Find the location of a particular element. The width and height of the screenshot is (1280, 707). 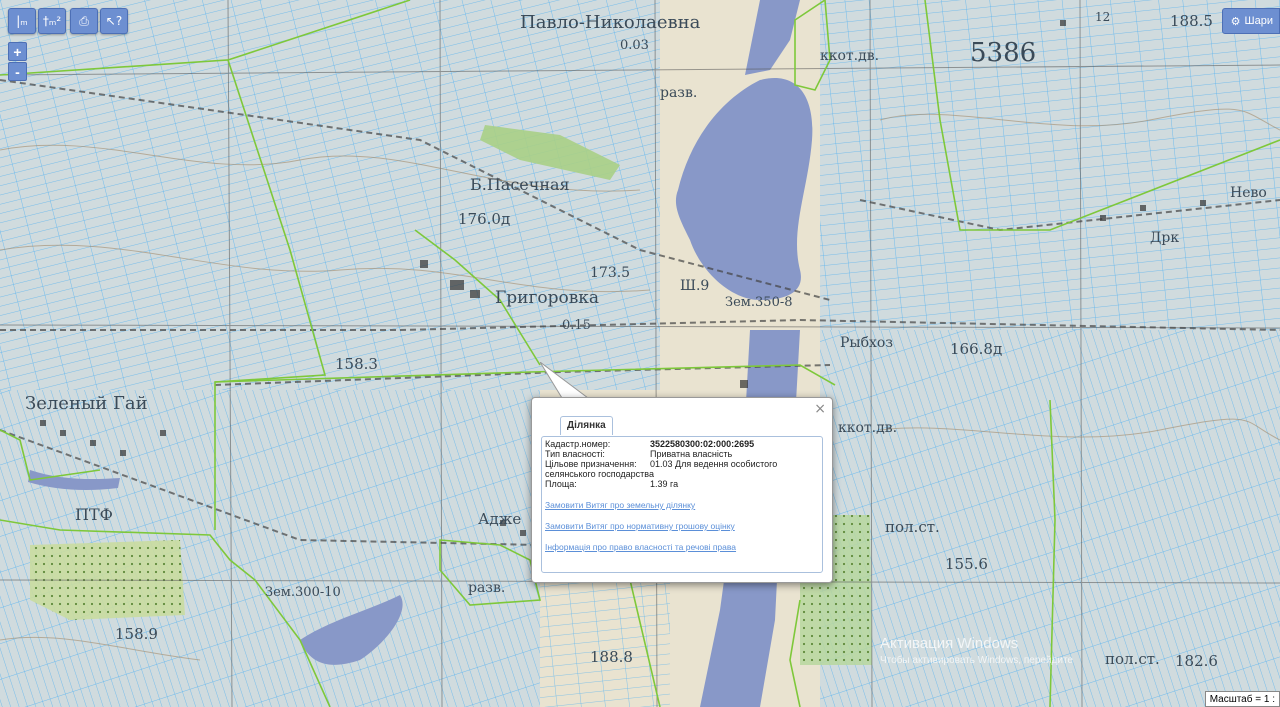

map-label: Б.Пасечная is located at coordinates (520, 184).